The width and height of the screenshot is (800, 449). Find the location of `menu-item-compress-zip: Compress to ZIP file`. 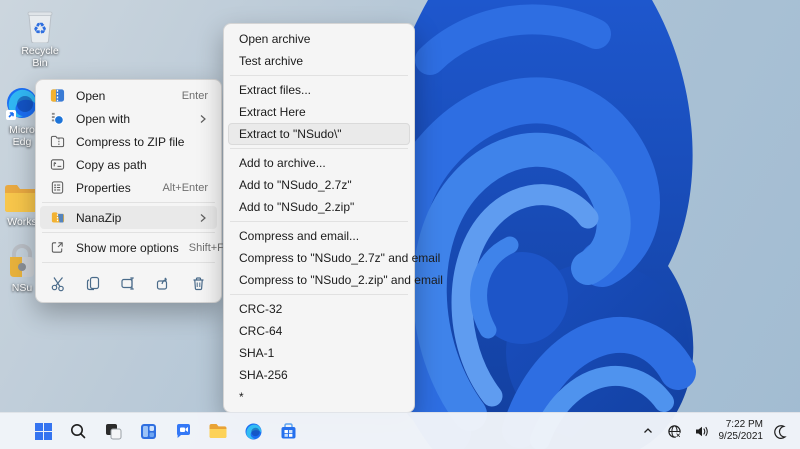

menu-item-compress-zip: Compress to ZIP file is located at coordinates (128, 141).